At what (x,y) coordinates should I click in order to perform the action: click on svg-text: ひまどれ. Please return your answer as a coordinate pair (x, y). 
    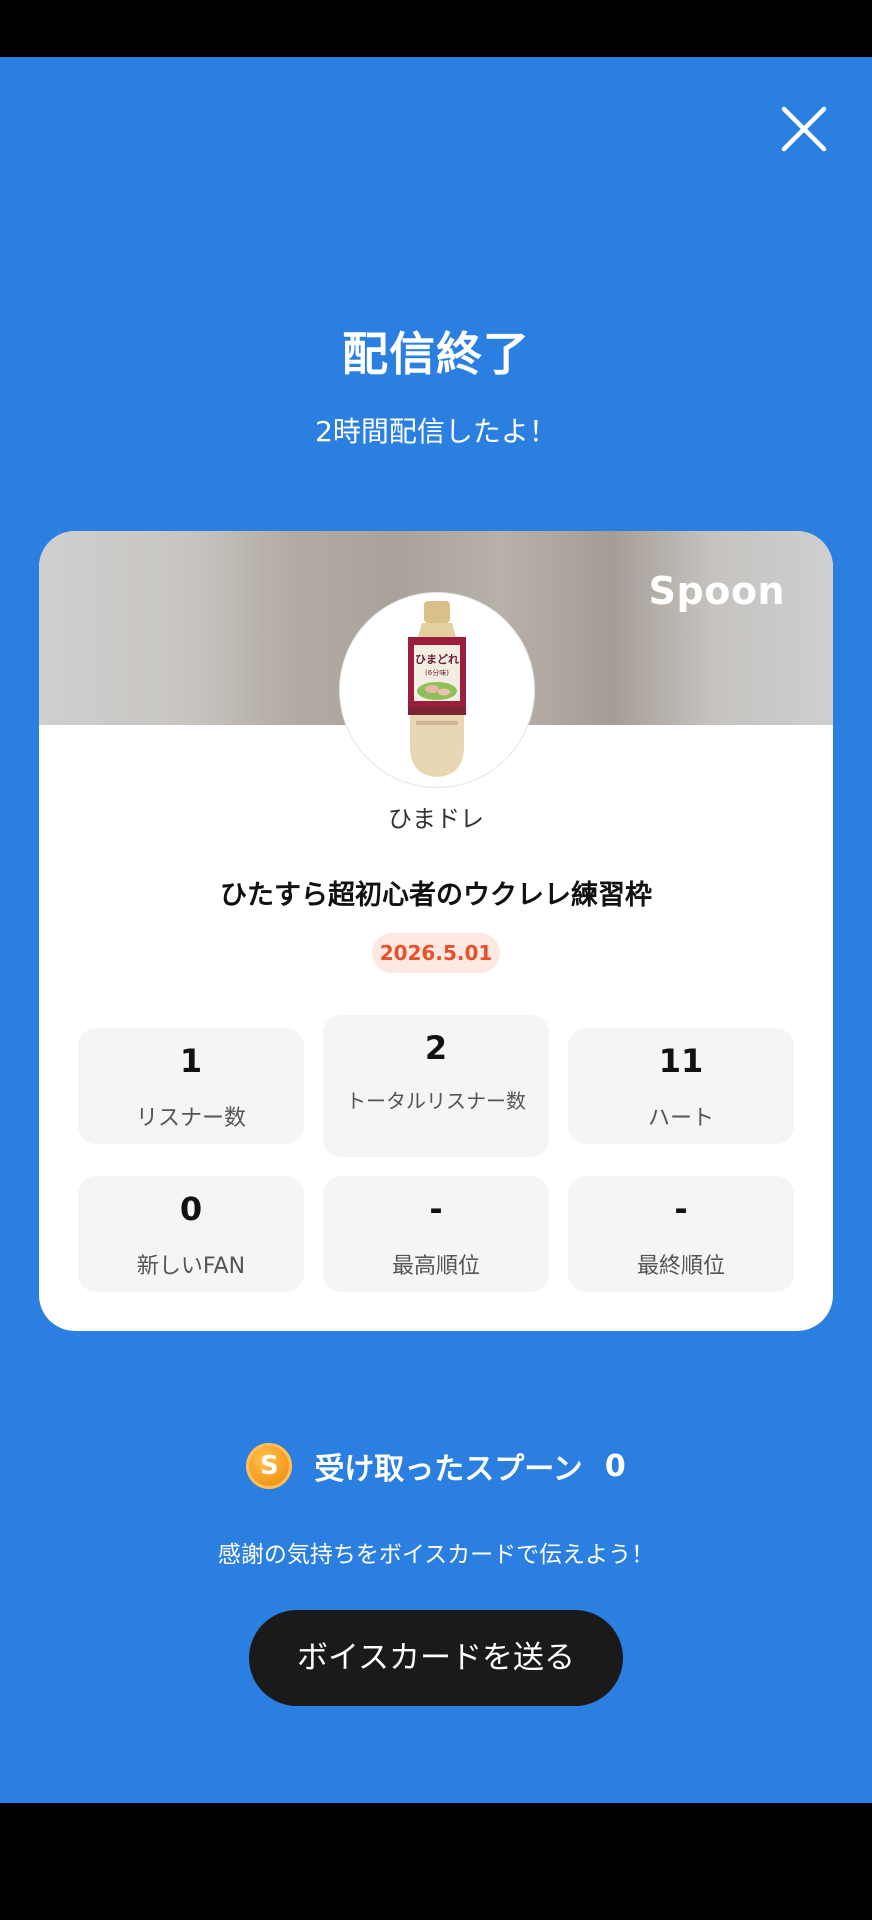
    Looking at the image, I should click on (437, 659).